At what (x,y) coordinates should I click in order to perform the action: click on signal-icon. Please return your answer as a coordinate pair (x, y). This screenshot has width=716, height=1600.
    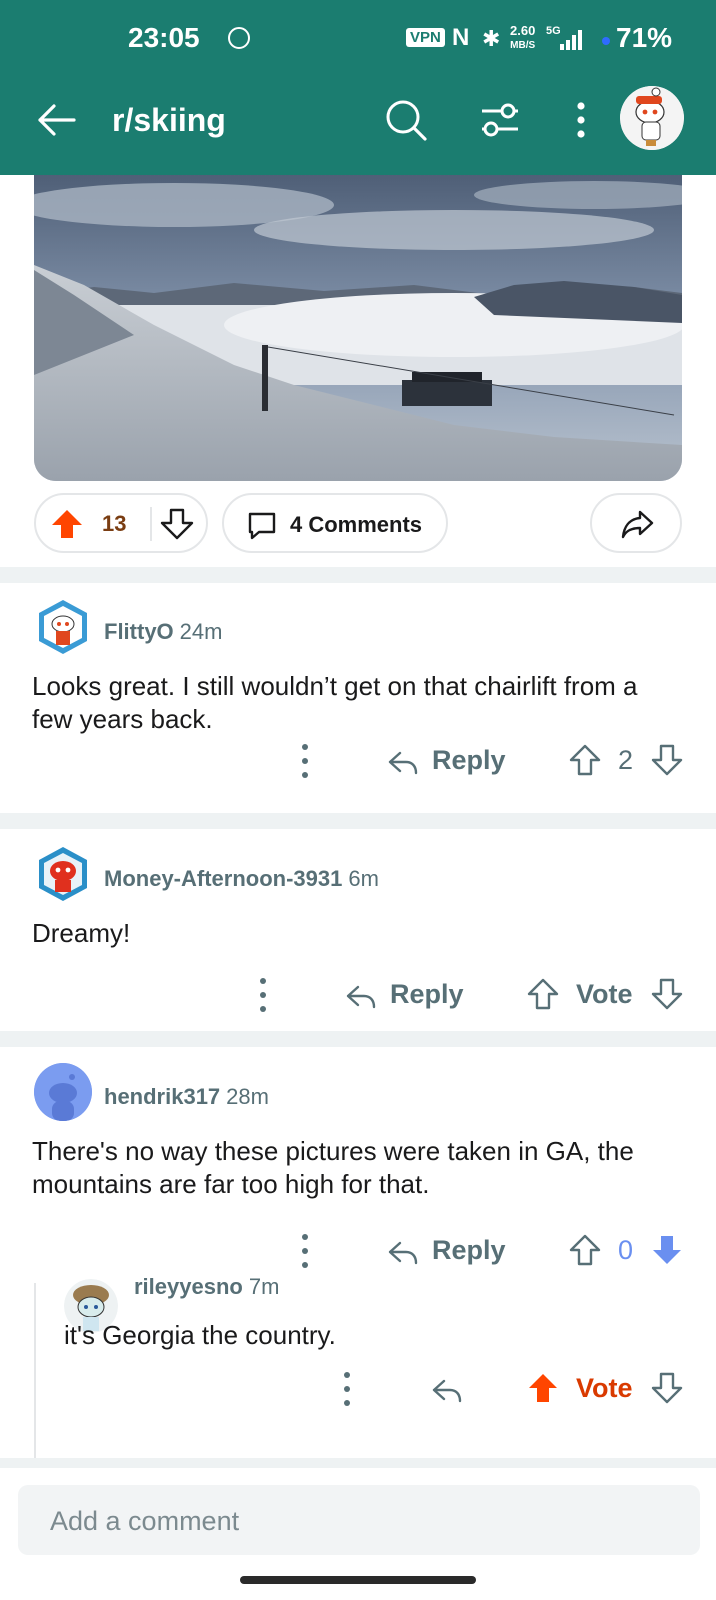
    Looking at the image, I should click on (574, 40).